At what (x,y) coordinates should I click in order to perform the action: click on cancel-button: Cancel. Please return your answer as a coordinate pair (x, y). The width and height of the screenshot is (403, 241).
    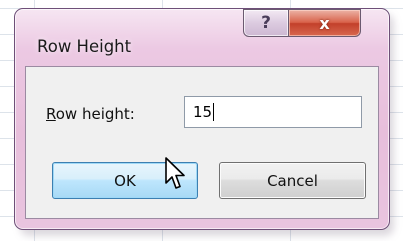
    Looking at the image, I should click on (292, 180).